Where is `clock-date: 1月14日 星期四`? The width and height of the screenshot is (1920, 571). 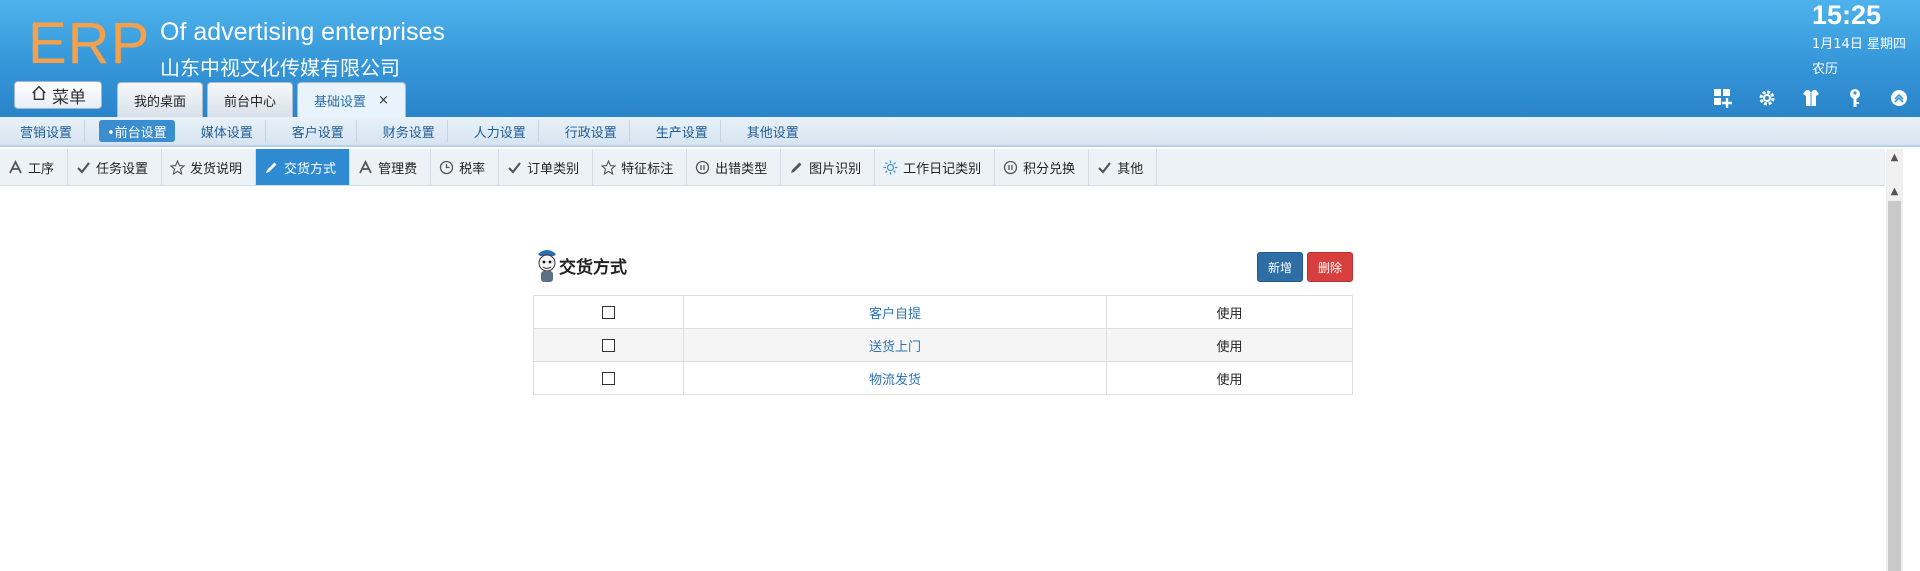
clock-date: 1月14日 星期四 is located at coordinates (1859, 44).